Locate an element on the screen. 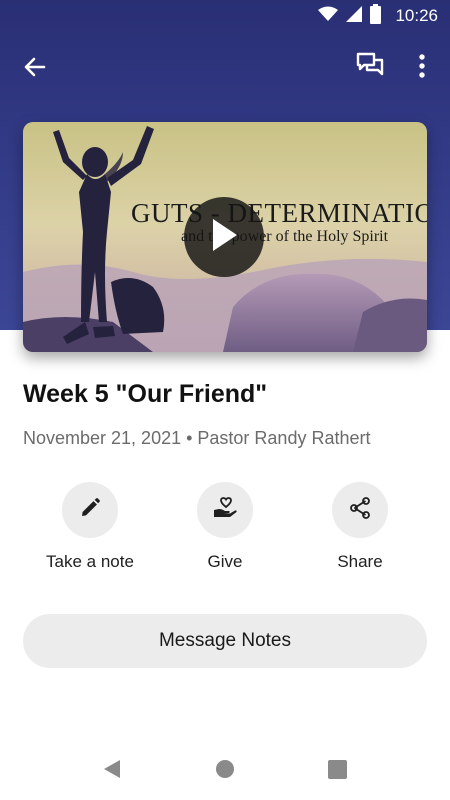 The height and width of the screenshot is (800, 450). take-note-circle is located at coordinates (90, 510).